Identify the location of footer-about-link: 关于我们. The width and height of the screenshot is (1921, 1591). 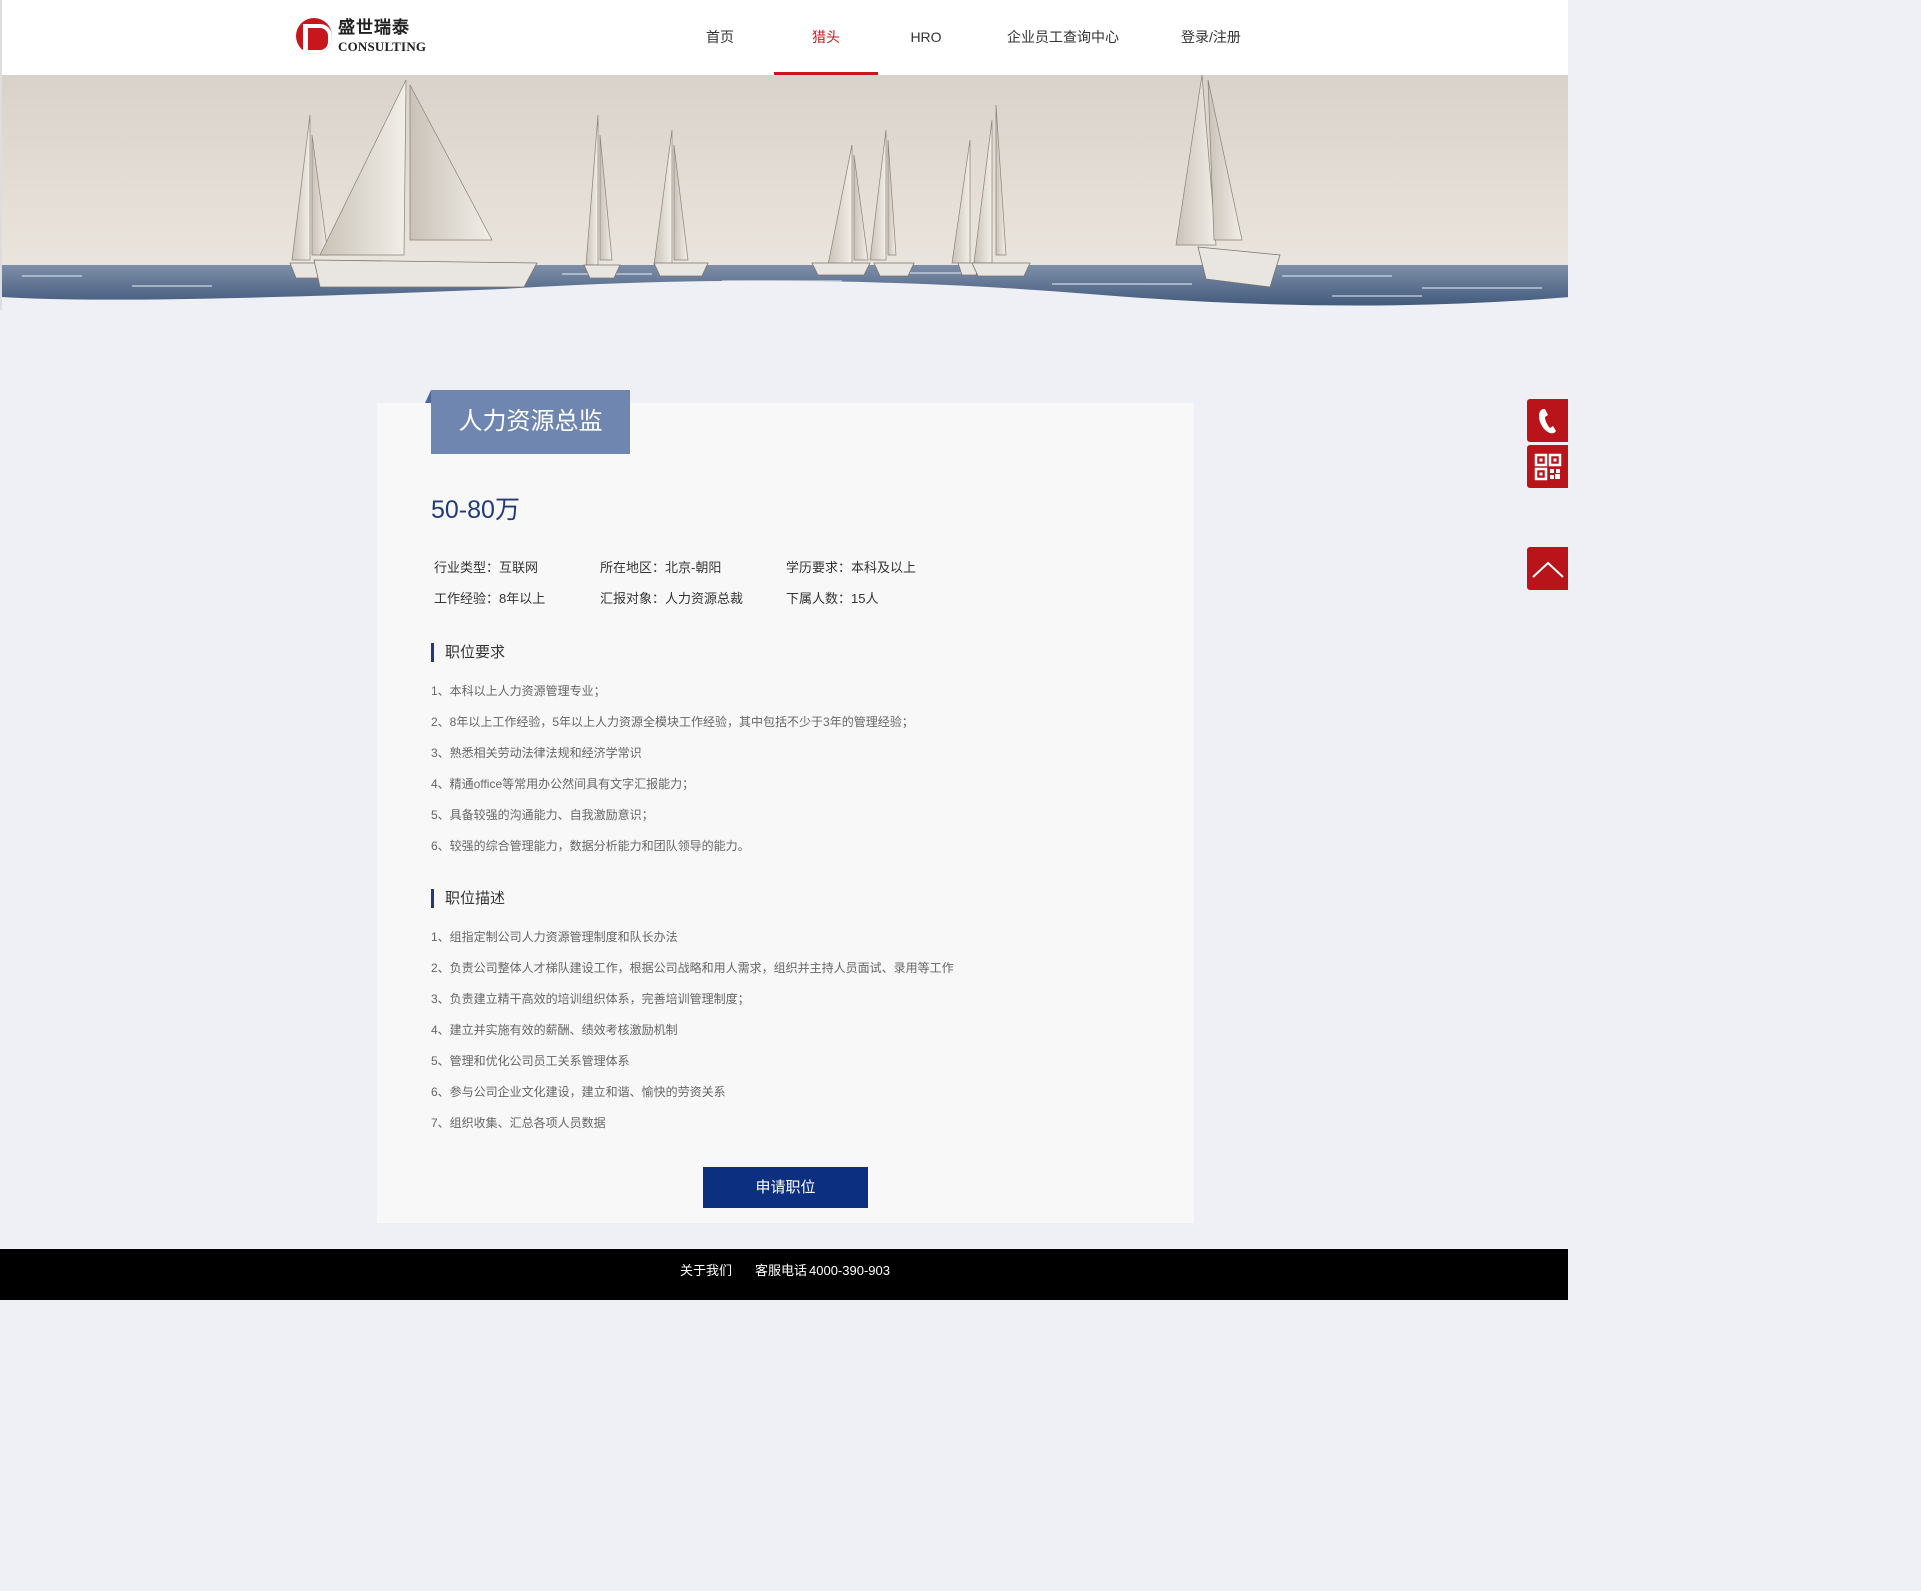
(706, 1271).